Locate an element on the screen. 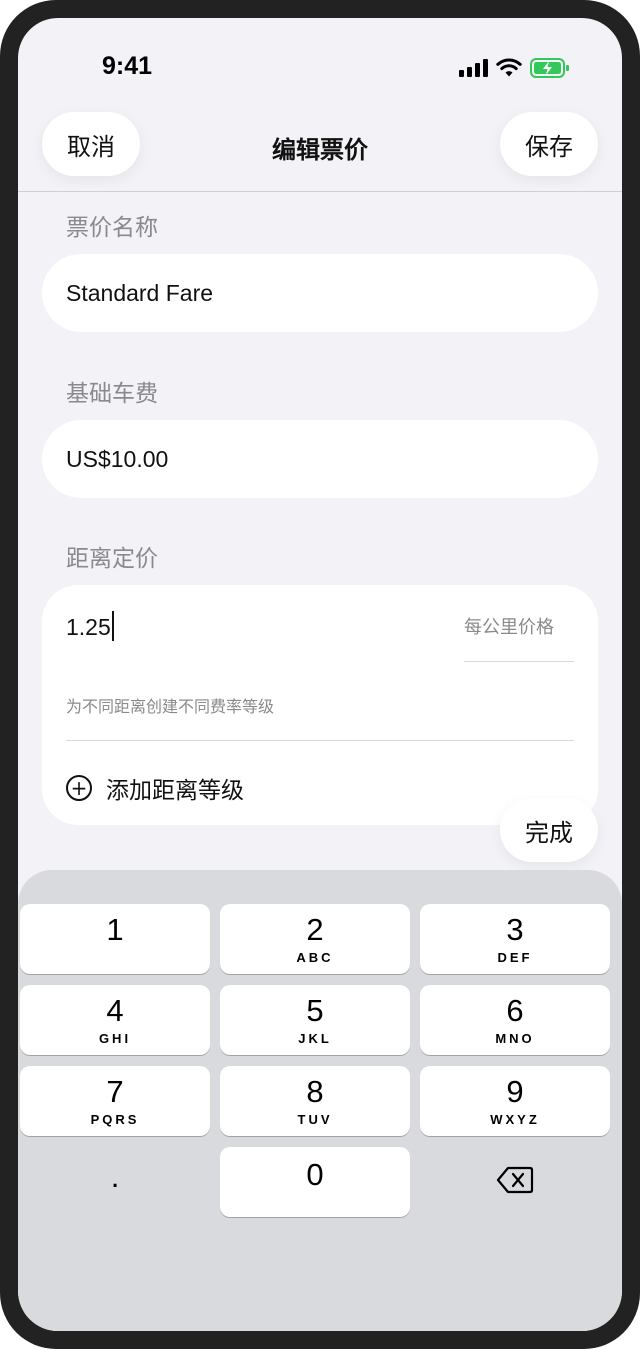 The height and width of the screenshot is (1349, 640). key-8-letters: TUV is located at coordinates (315, 1119).